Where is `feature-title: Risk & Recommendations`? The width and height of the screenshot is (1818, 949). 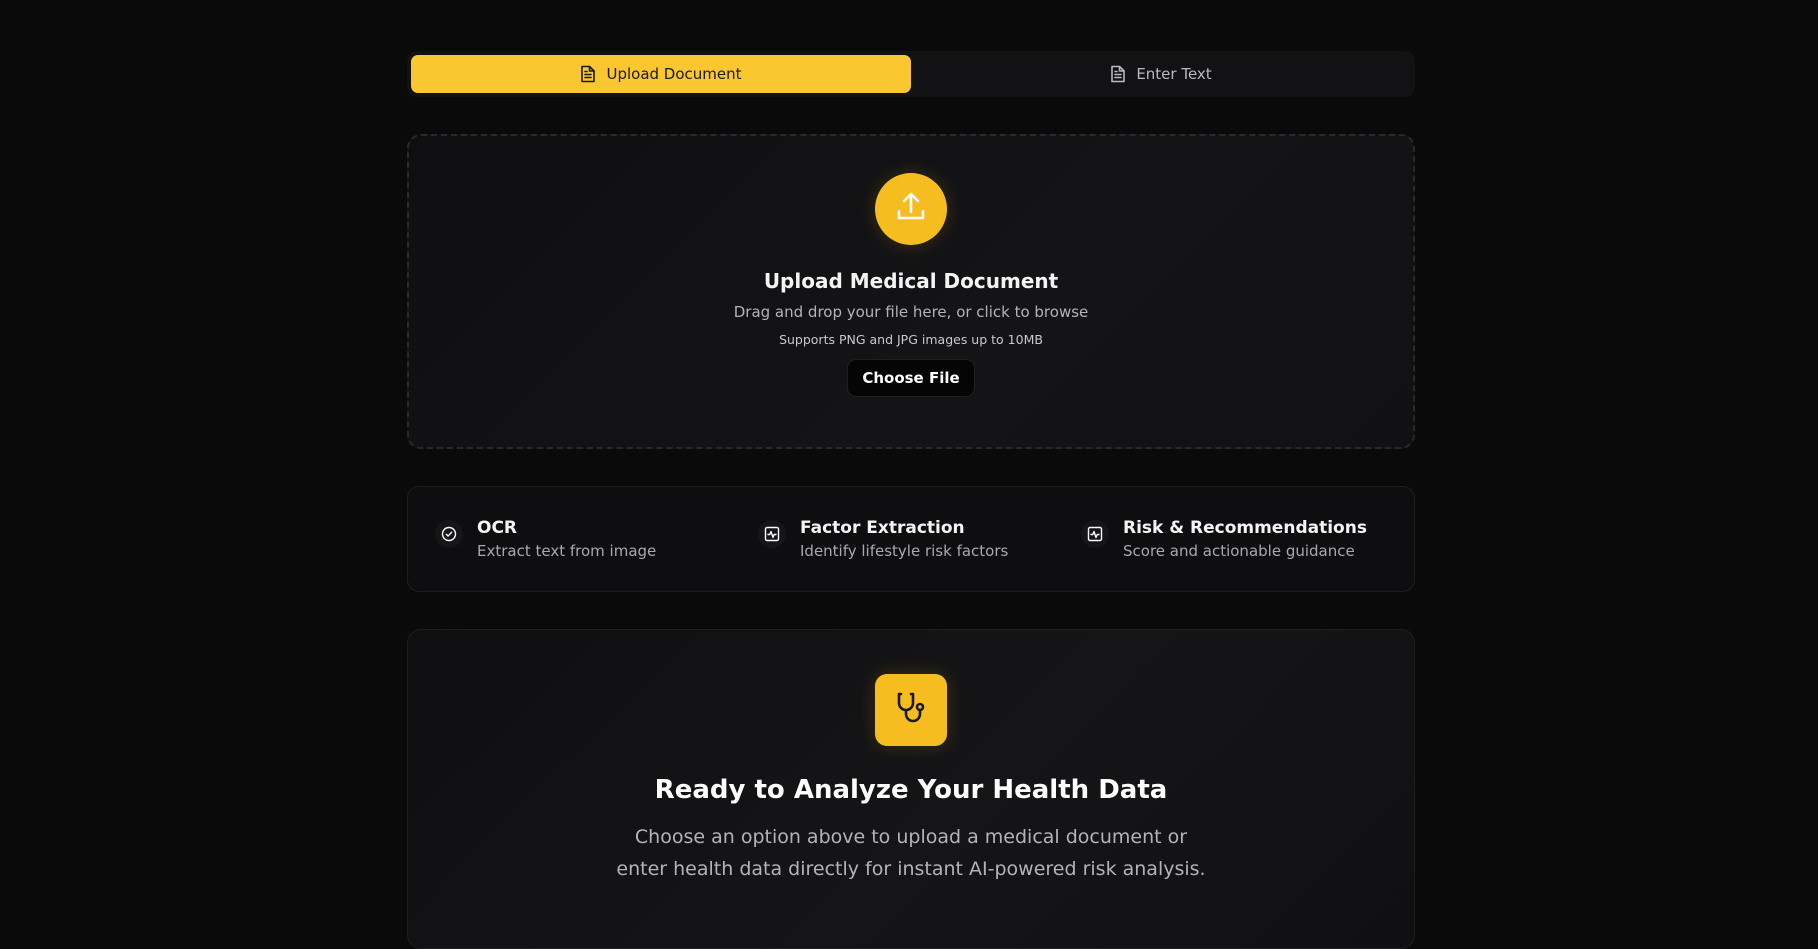 feature-title: Risk & Recommendations is located at coordinates (1245, 528).